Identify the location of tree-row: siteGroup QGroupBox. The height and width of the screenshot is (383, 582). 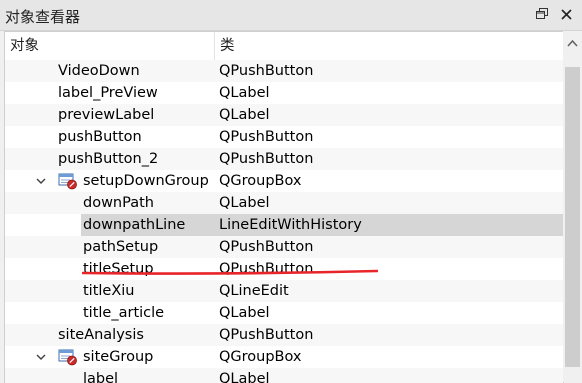
(284, 357).